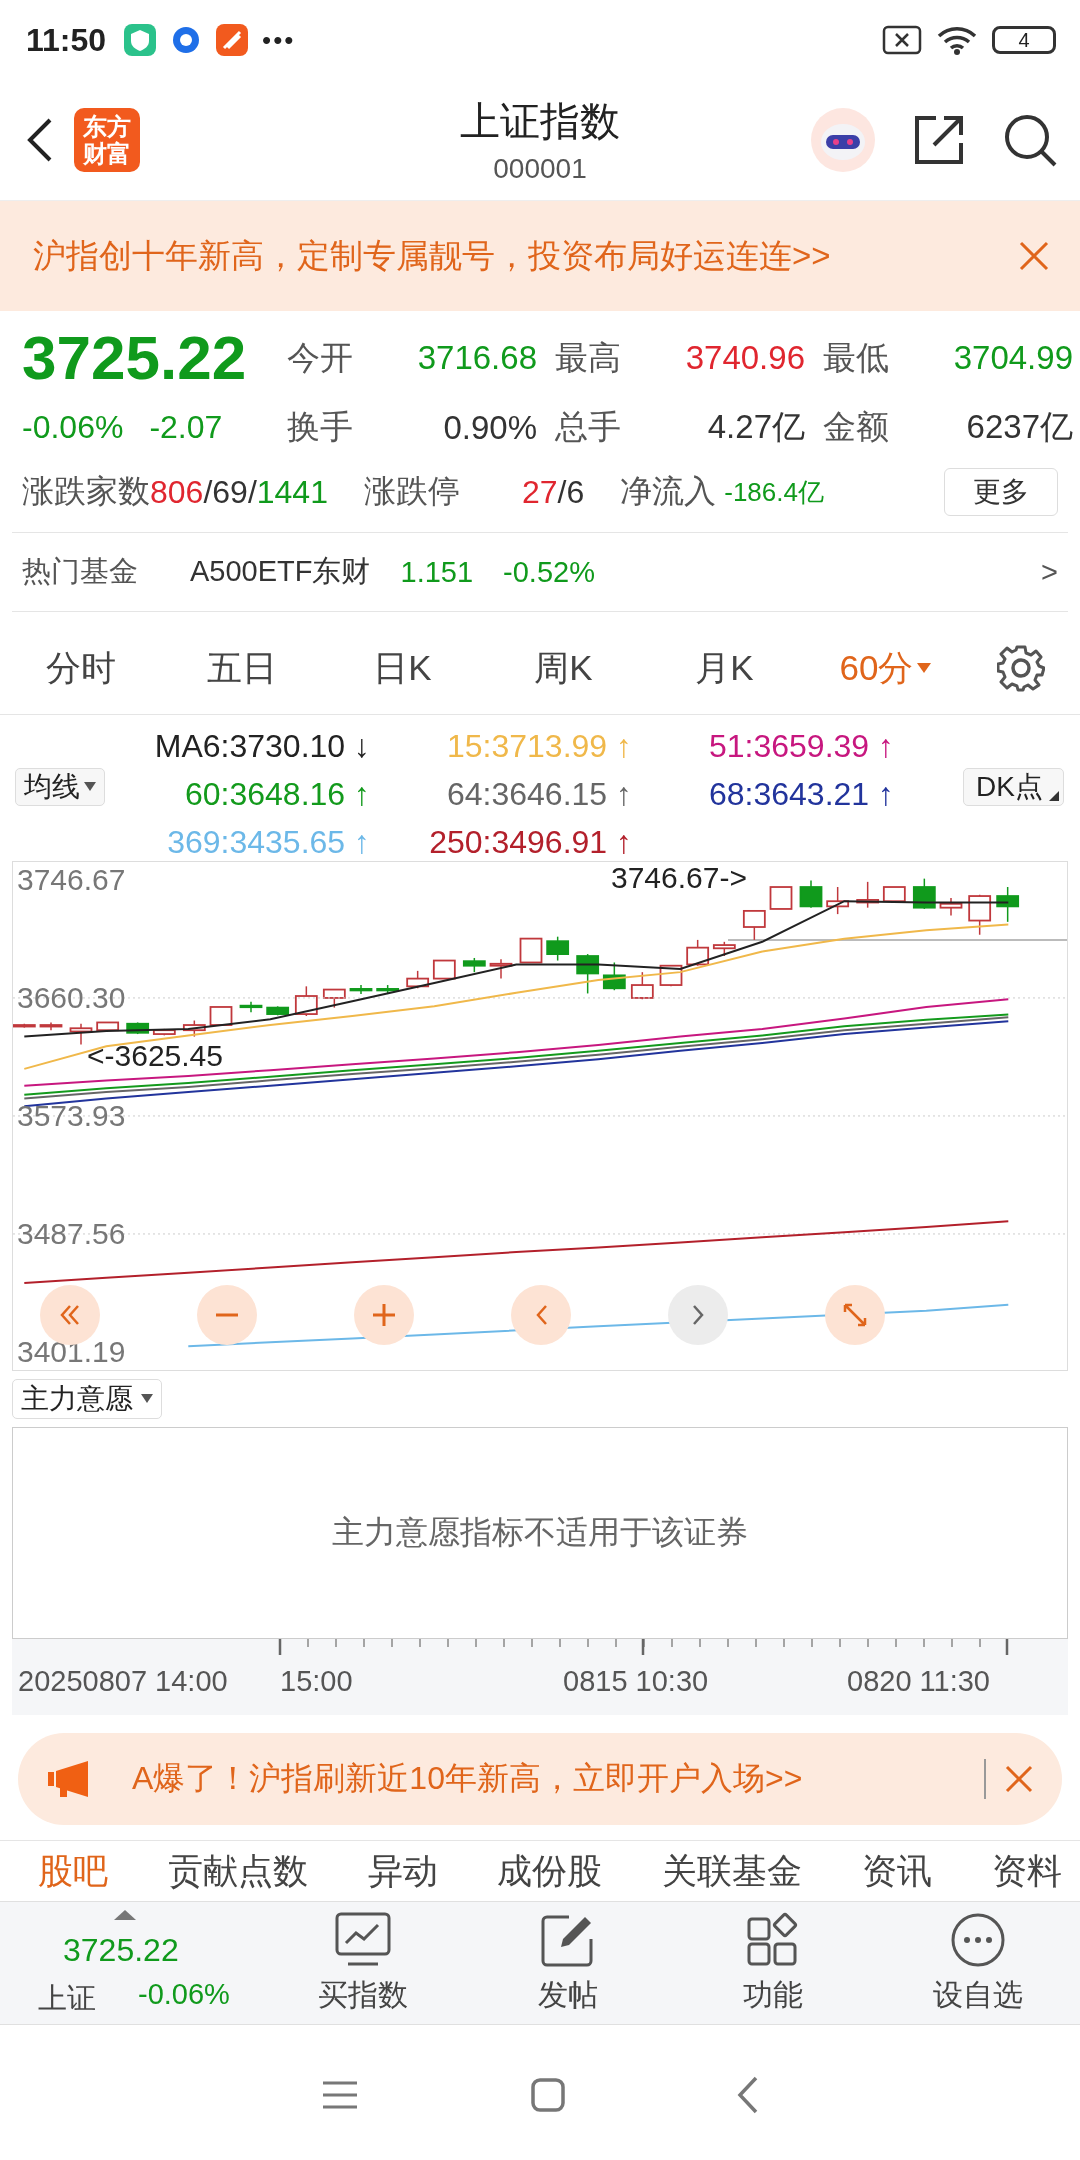  I want to click on fund-change: -0.52%, so click(549, 572).